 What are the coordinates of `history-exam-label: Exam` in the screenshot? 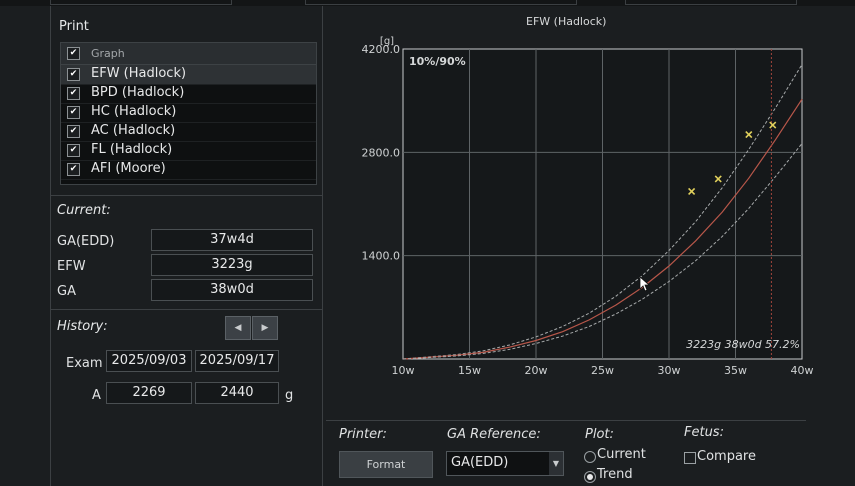 It's located at (84, 363).